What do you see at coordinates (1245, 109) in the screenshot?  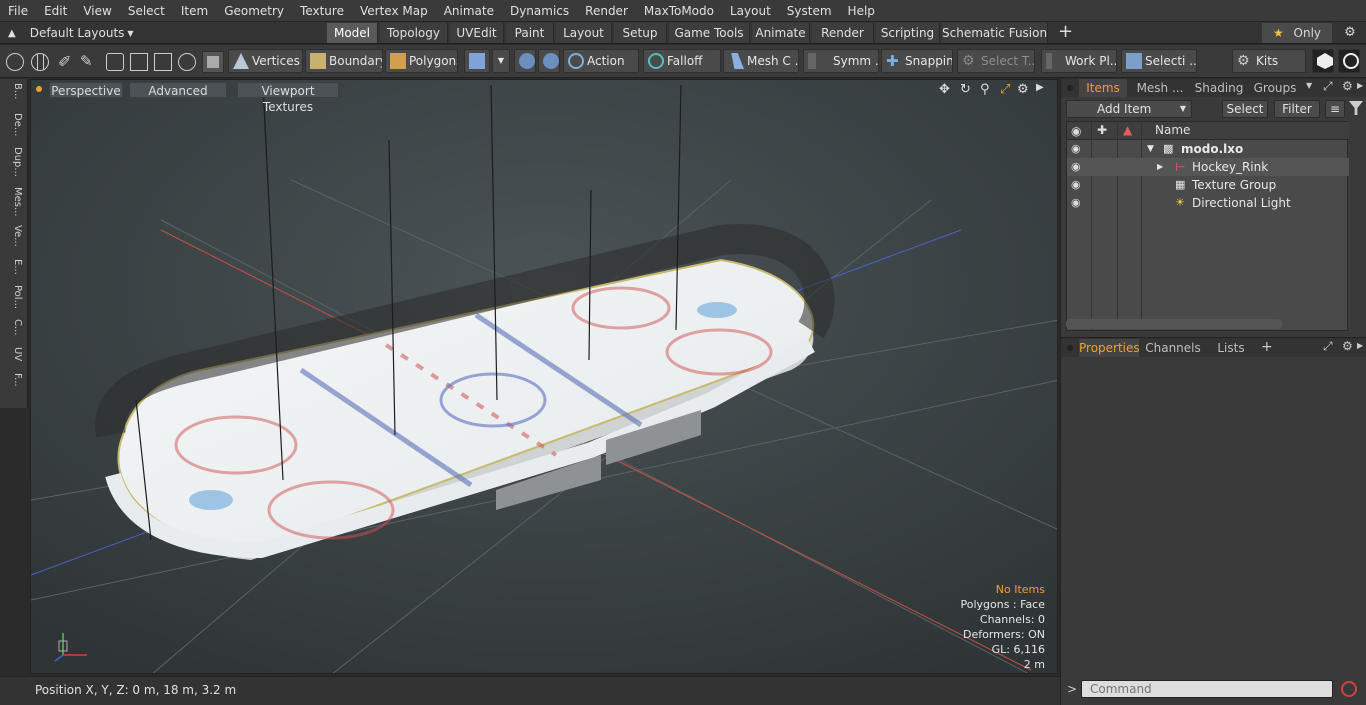 I see `select-button: Select` at bounding box center [1245, 109].